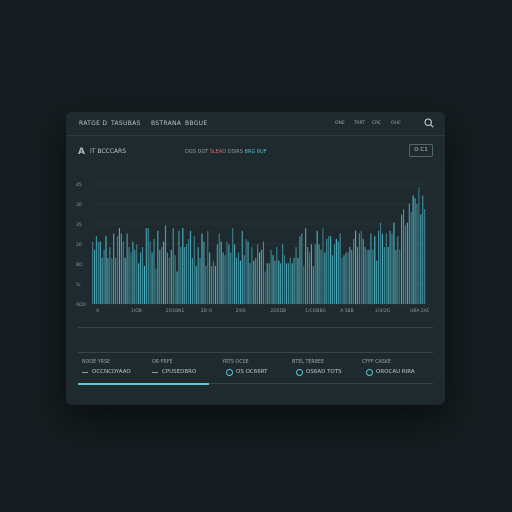 Image resolution: width=512 pixels, height=512 pixels. What do you see at coordinates (96, 362) in the screenshot?
I see `stat-label: NOOE YRSE` at bounding box center [96, 362].